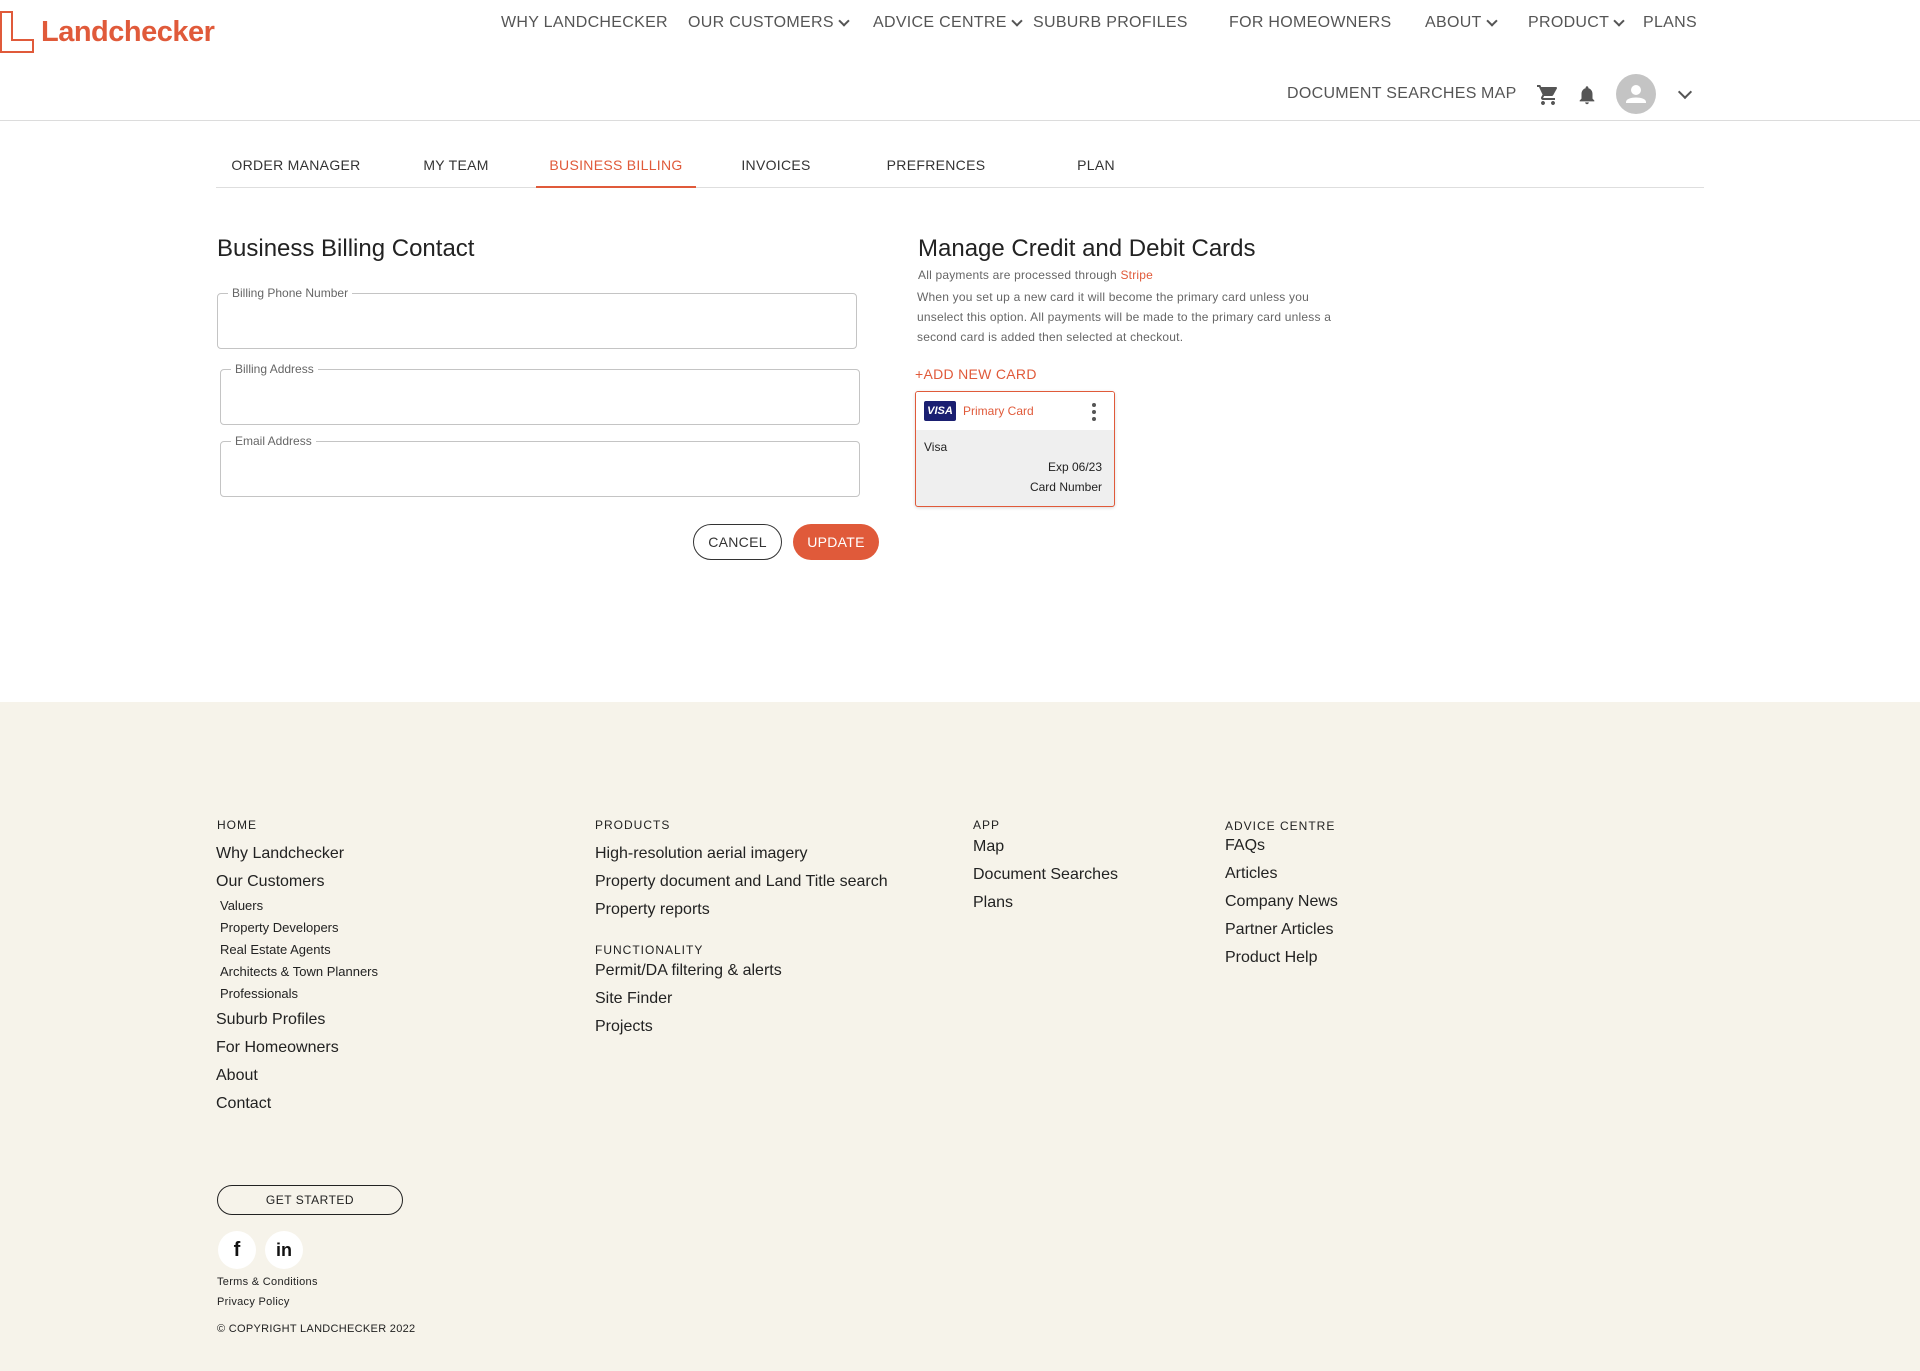 The image size is (1920, 1371). What do you see at coordinates (1271, 958) in the screenshot?
I see `footer-link-product-help: Product Help` at bounding box center [1271, 958].